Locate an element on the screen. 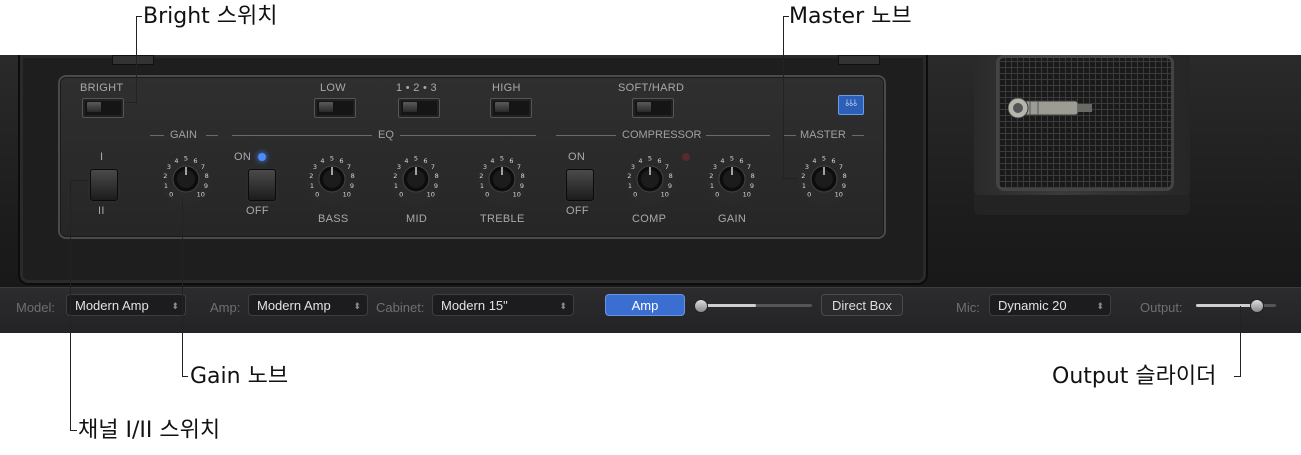 The image size is (1301, 455). output-slider-thumb is located at coordinates (1257, 306).